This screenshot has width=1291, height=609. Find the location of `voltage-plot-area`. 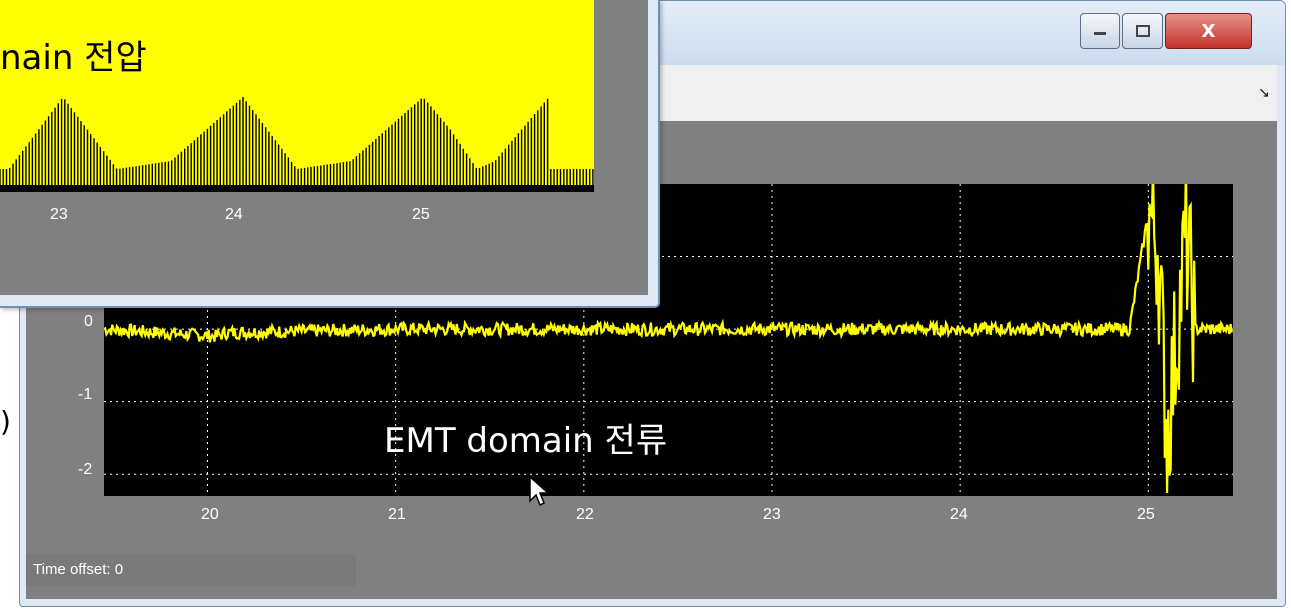

voltage-plot-area is located at coordinates (297, 96).